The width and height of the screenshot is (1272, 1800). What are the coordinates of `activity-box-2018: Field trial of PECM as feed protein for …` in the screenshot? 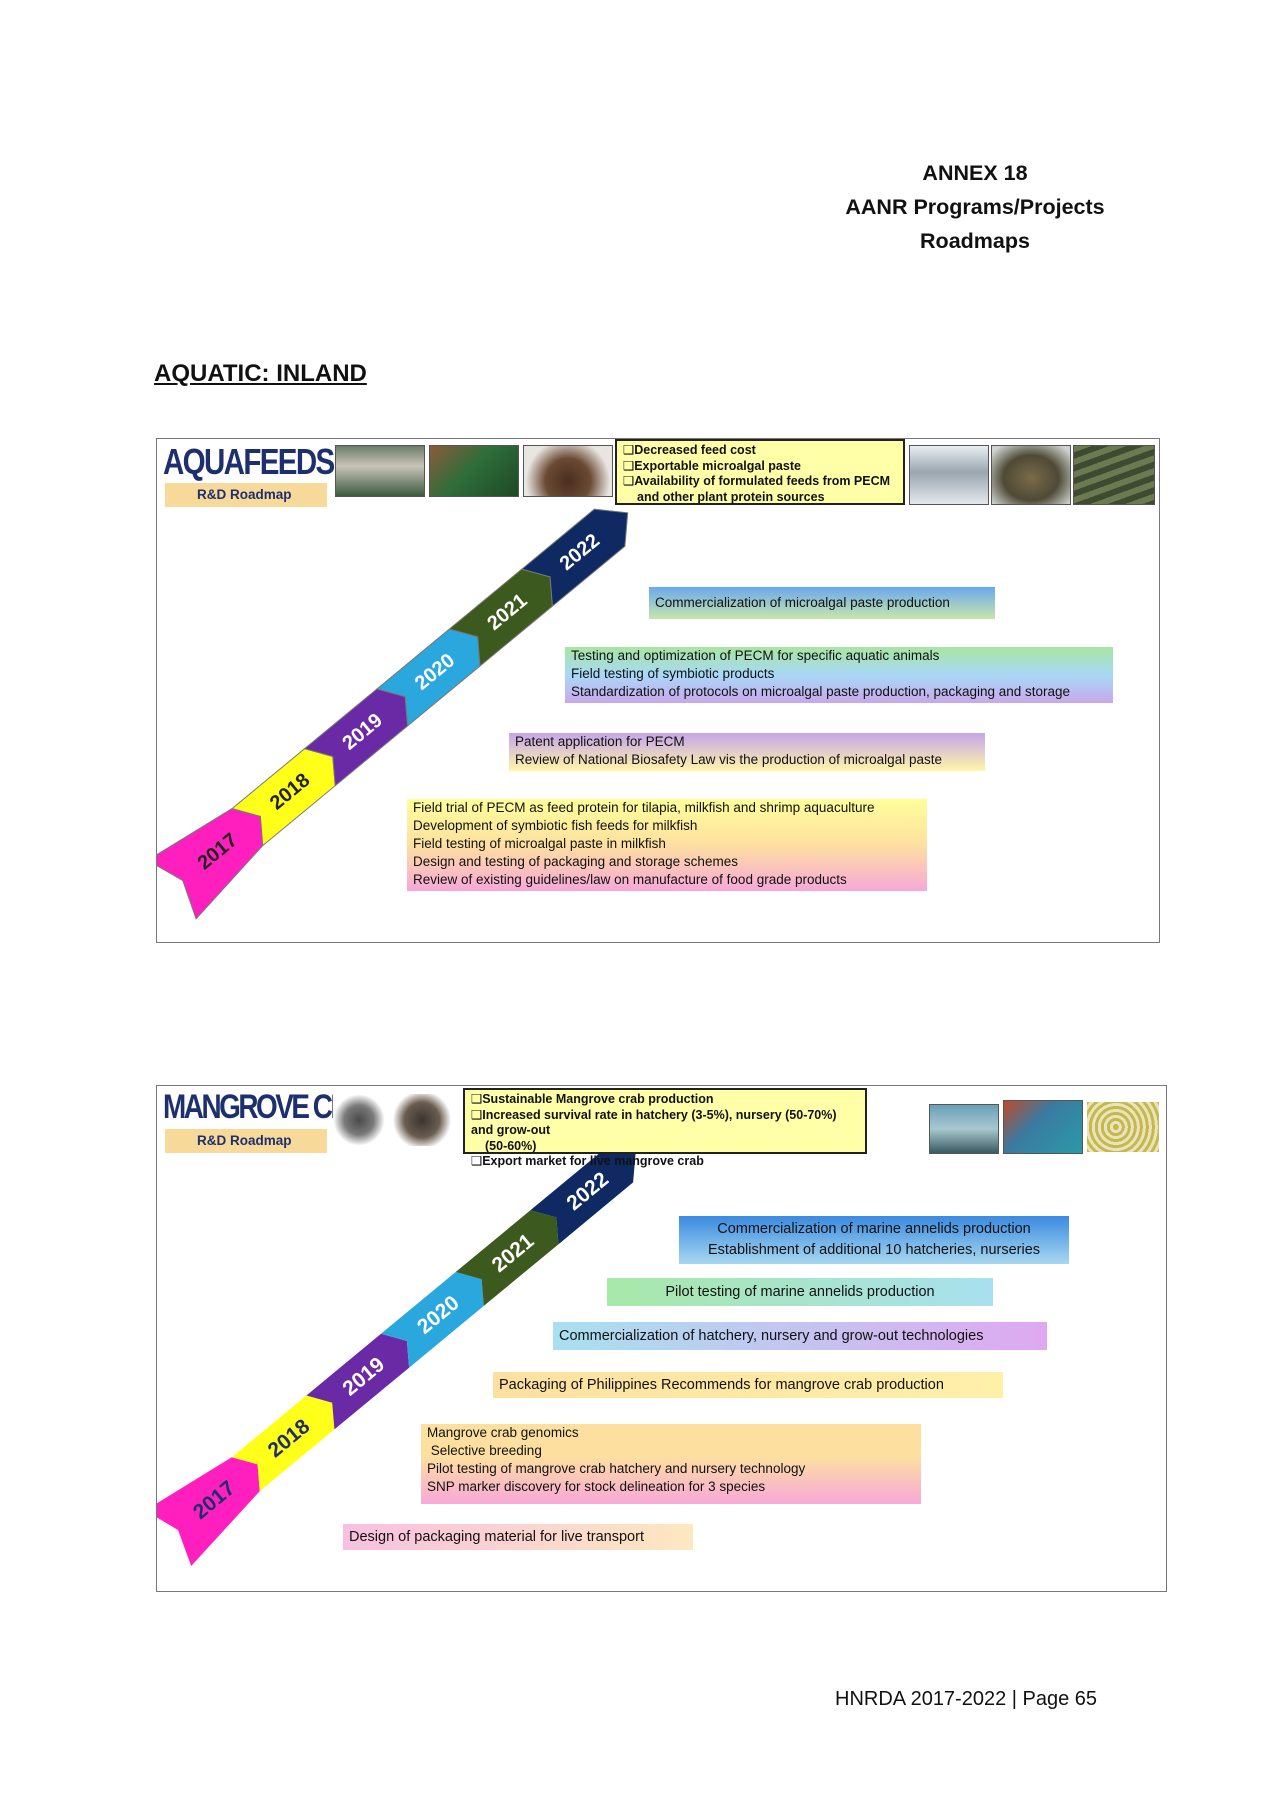 It's located at (667, 845).